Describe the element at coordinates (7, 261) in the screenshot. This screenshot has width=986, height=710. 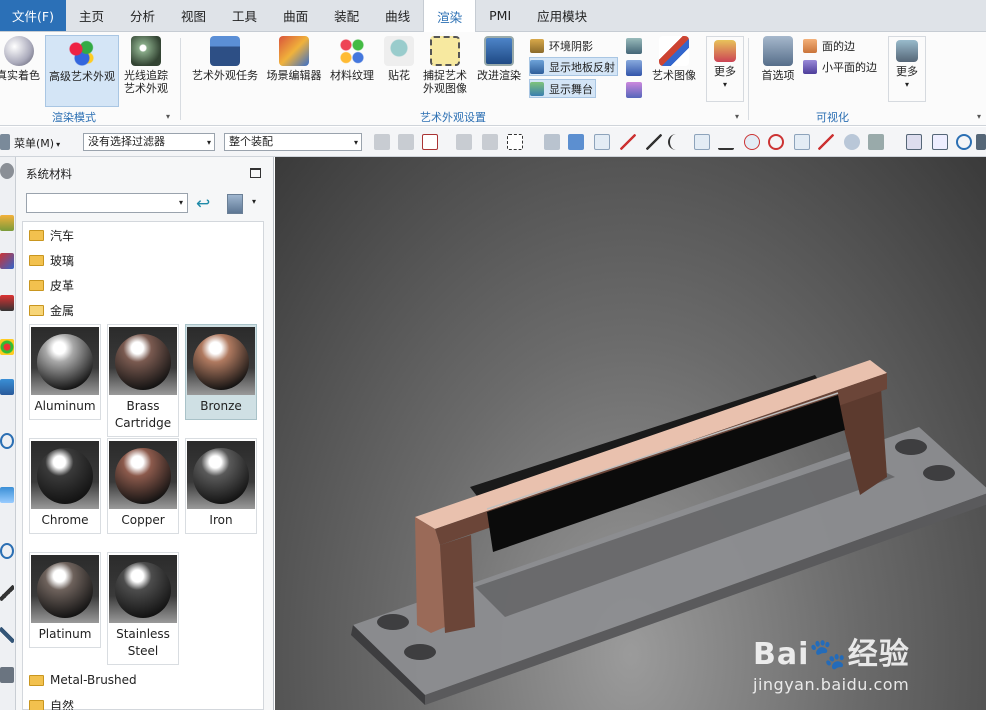
I see `constraint-navigator-icon` at that location.